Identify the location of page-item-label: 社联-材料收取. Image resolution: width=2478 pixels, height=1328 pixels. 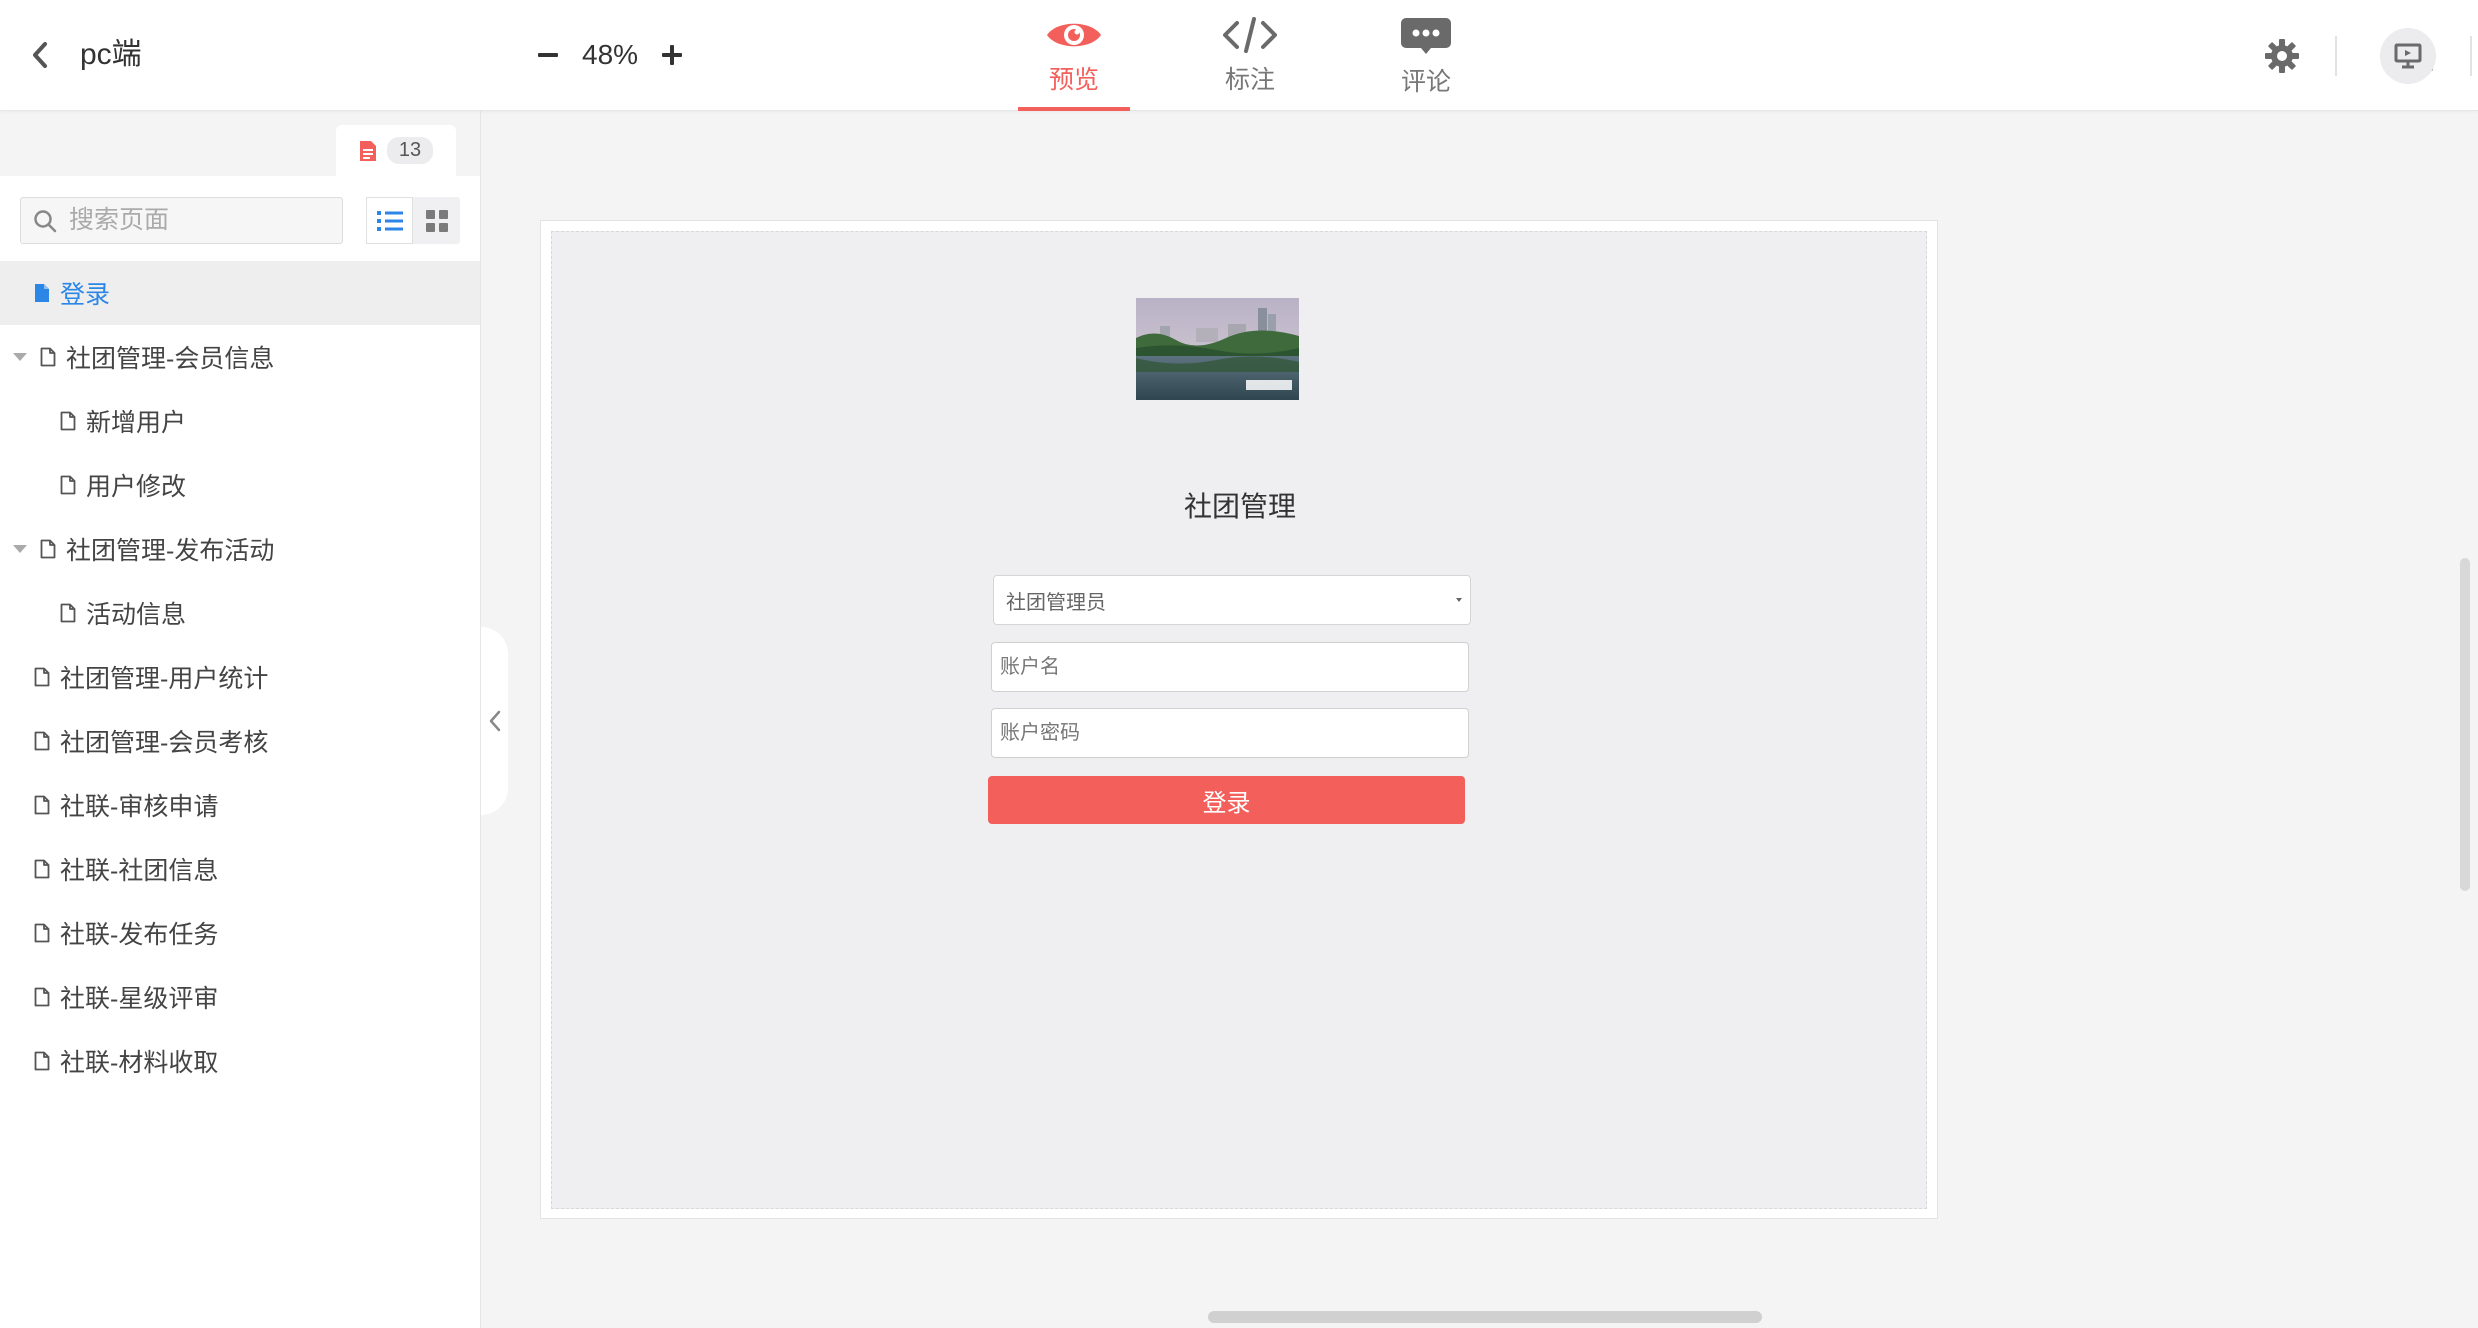
(139, 1063).